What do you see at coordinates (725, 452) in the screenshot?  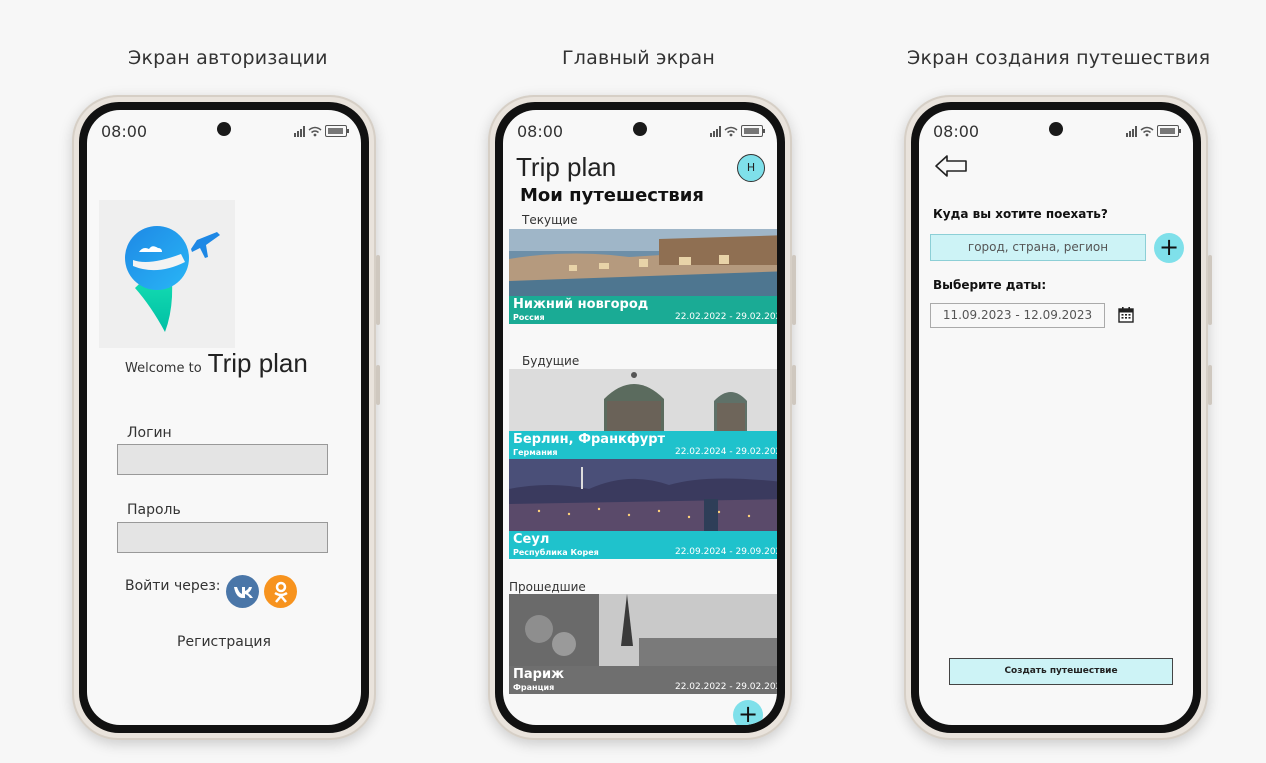 I see `trip-dates: 22.02.2024 - 29.02.2024` at bounding box center [725, 452].